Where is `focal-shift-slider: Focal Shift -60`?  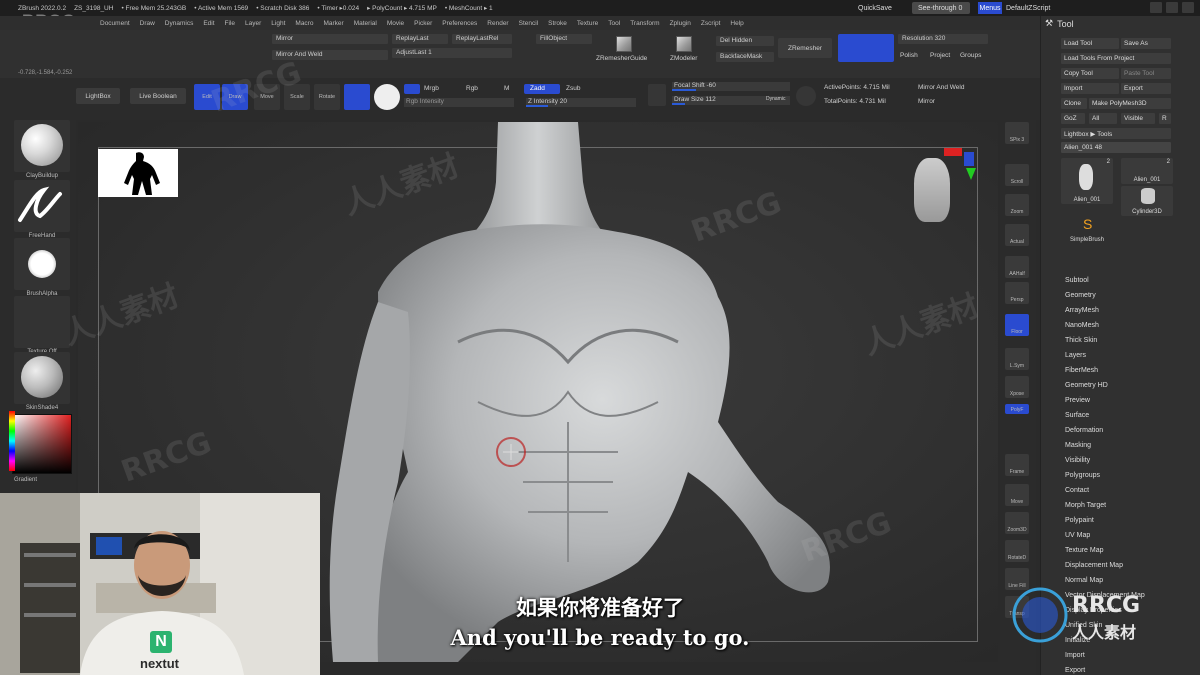
focal-shift-slider: Focal Shift -60 is located at coordinates (731, 86).